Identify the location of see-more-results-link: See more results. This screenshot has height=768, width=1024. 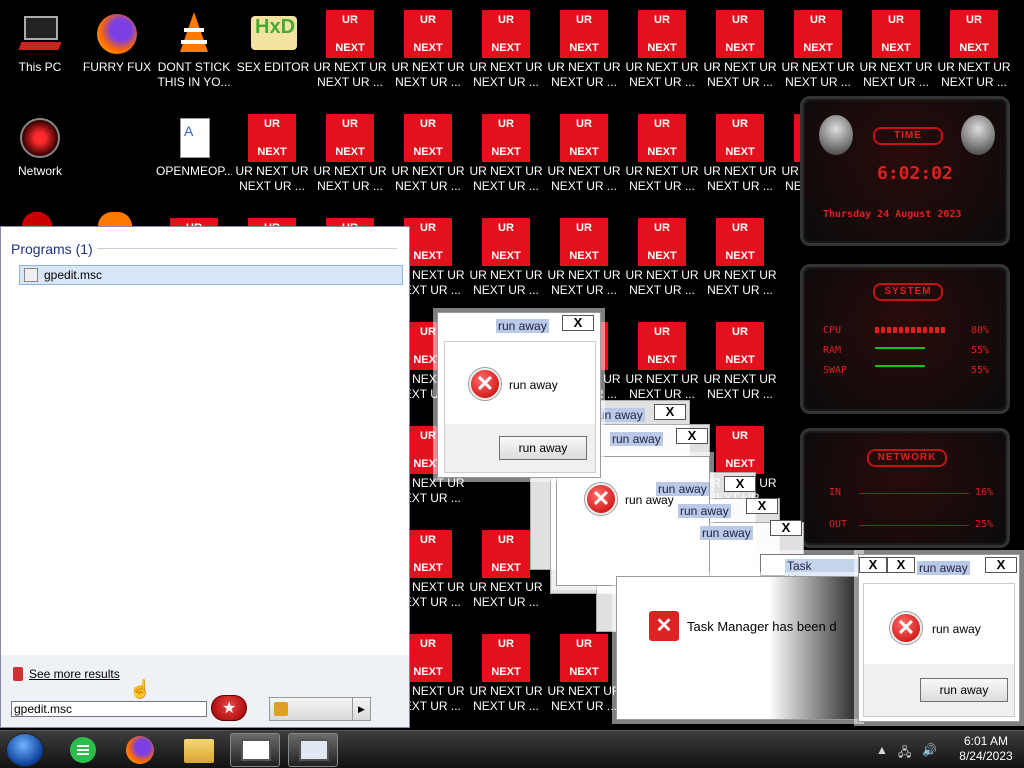
(74, 674).